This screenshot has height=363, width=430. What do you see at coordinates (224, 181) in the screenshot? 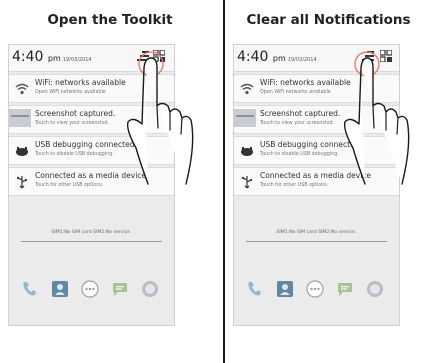
I see `panel-divider` at bounding box center [224, 181].